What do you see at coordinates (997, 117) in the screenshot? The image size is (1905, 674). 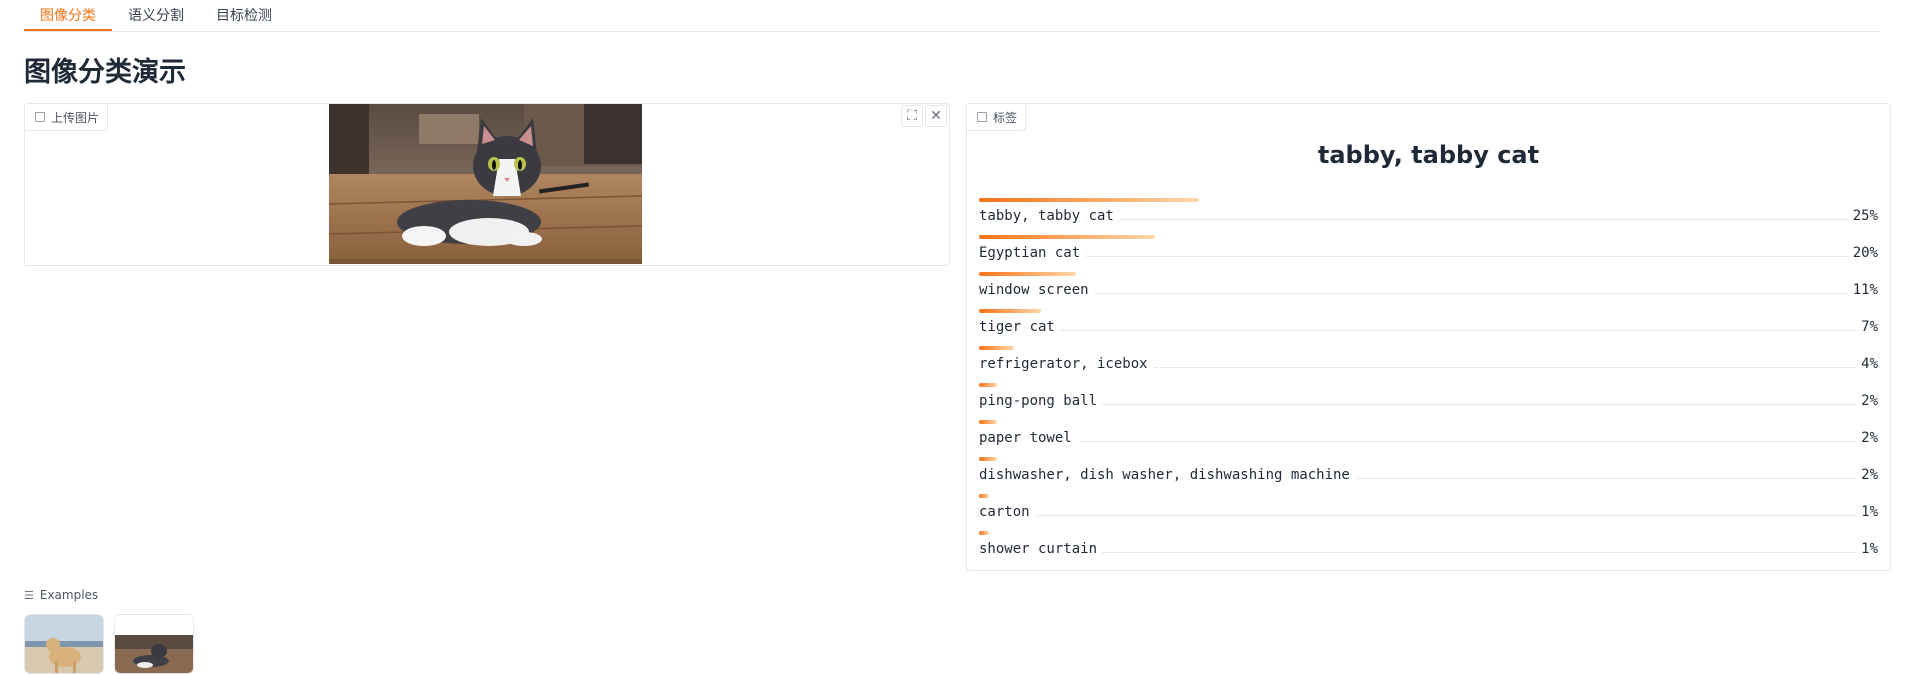 I see `output-panel-label: 标签` at bounding box center [997, 117].